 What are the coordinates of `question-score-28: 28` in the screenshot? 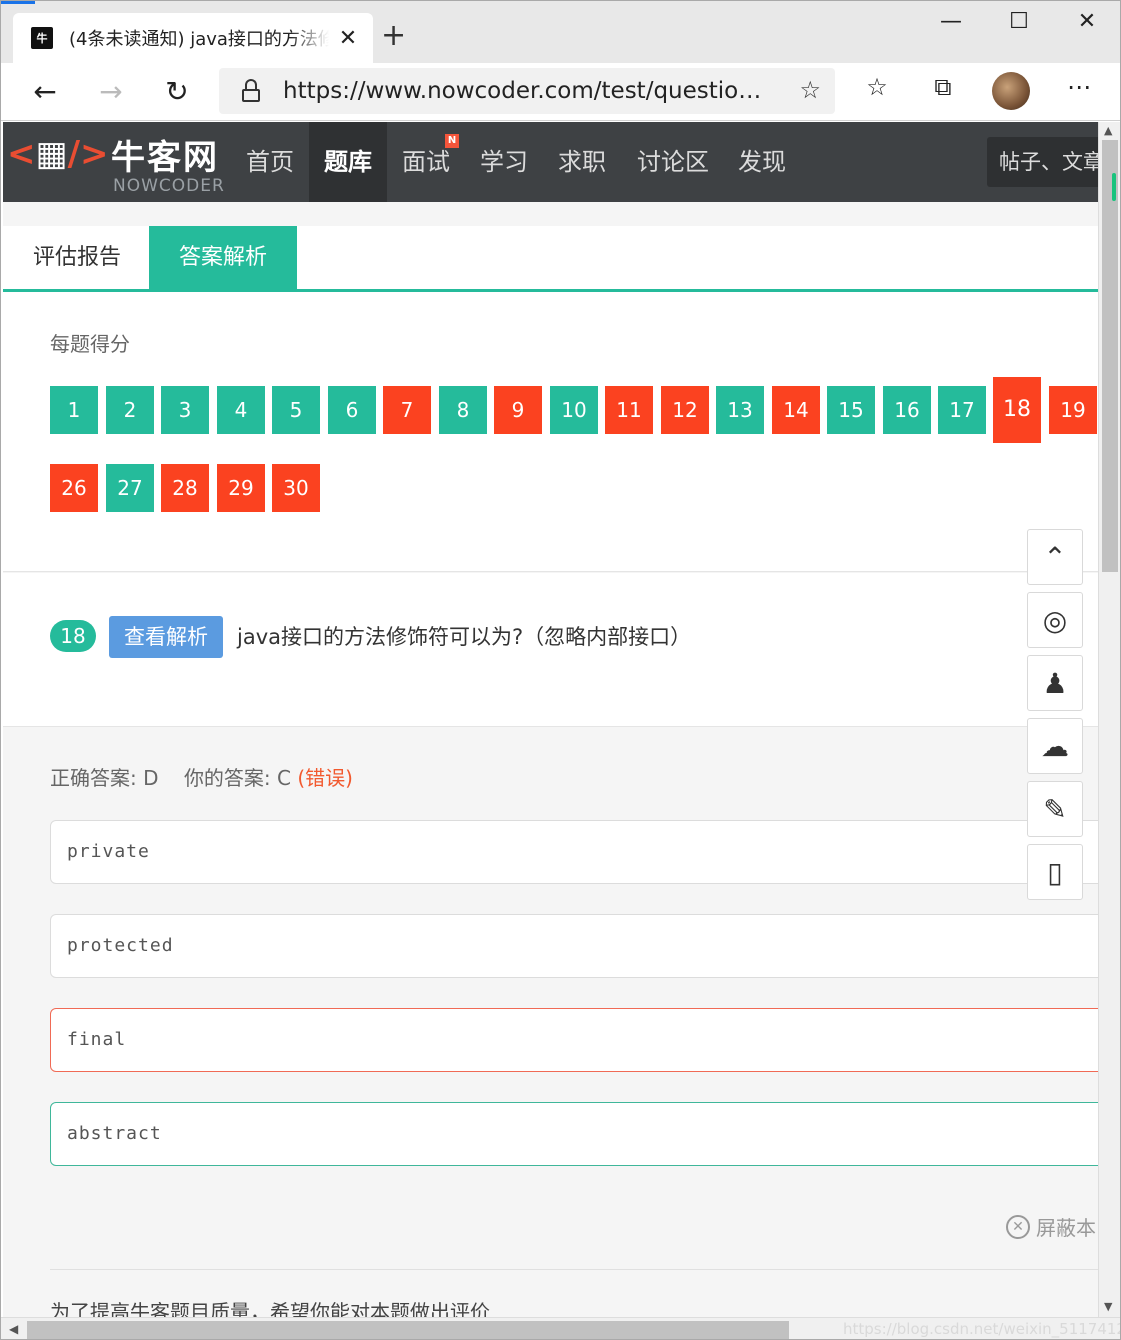 It's located at (185, 488).